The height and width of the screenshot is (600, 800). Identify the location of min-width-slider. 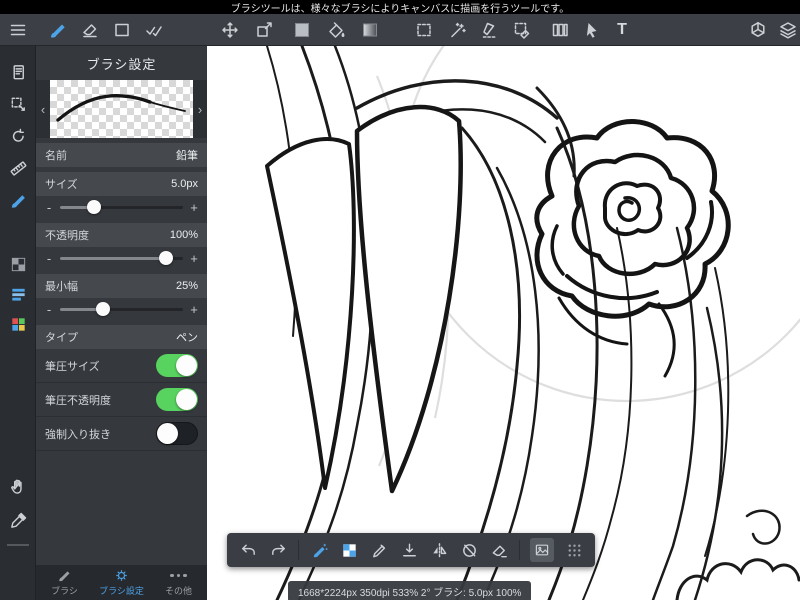
(121, 309).